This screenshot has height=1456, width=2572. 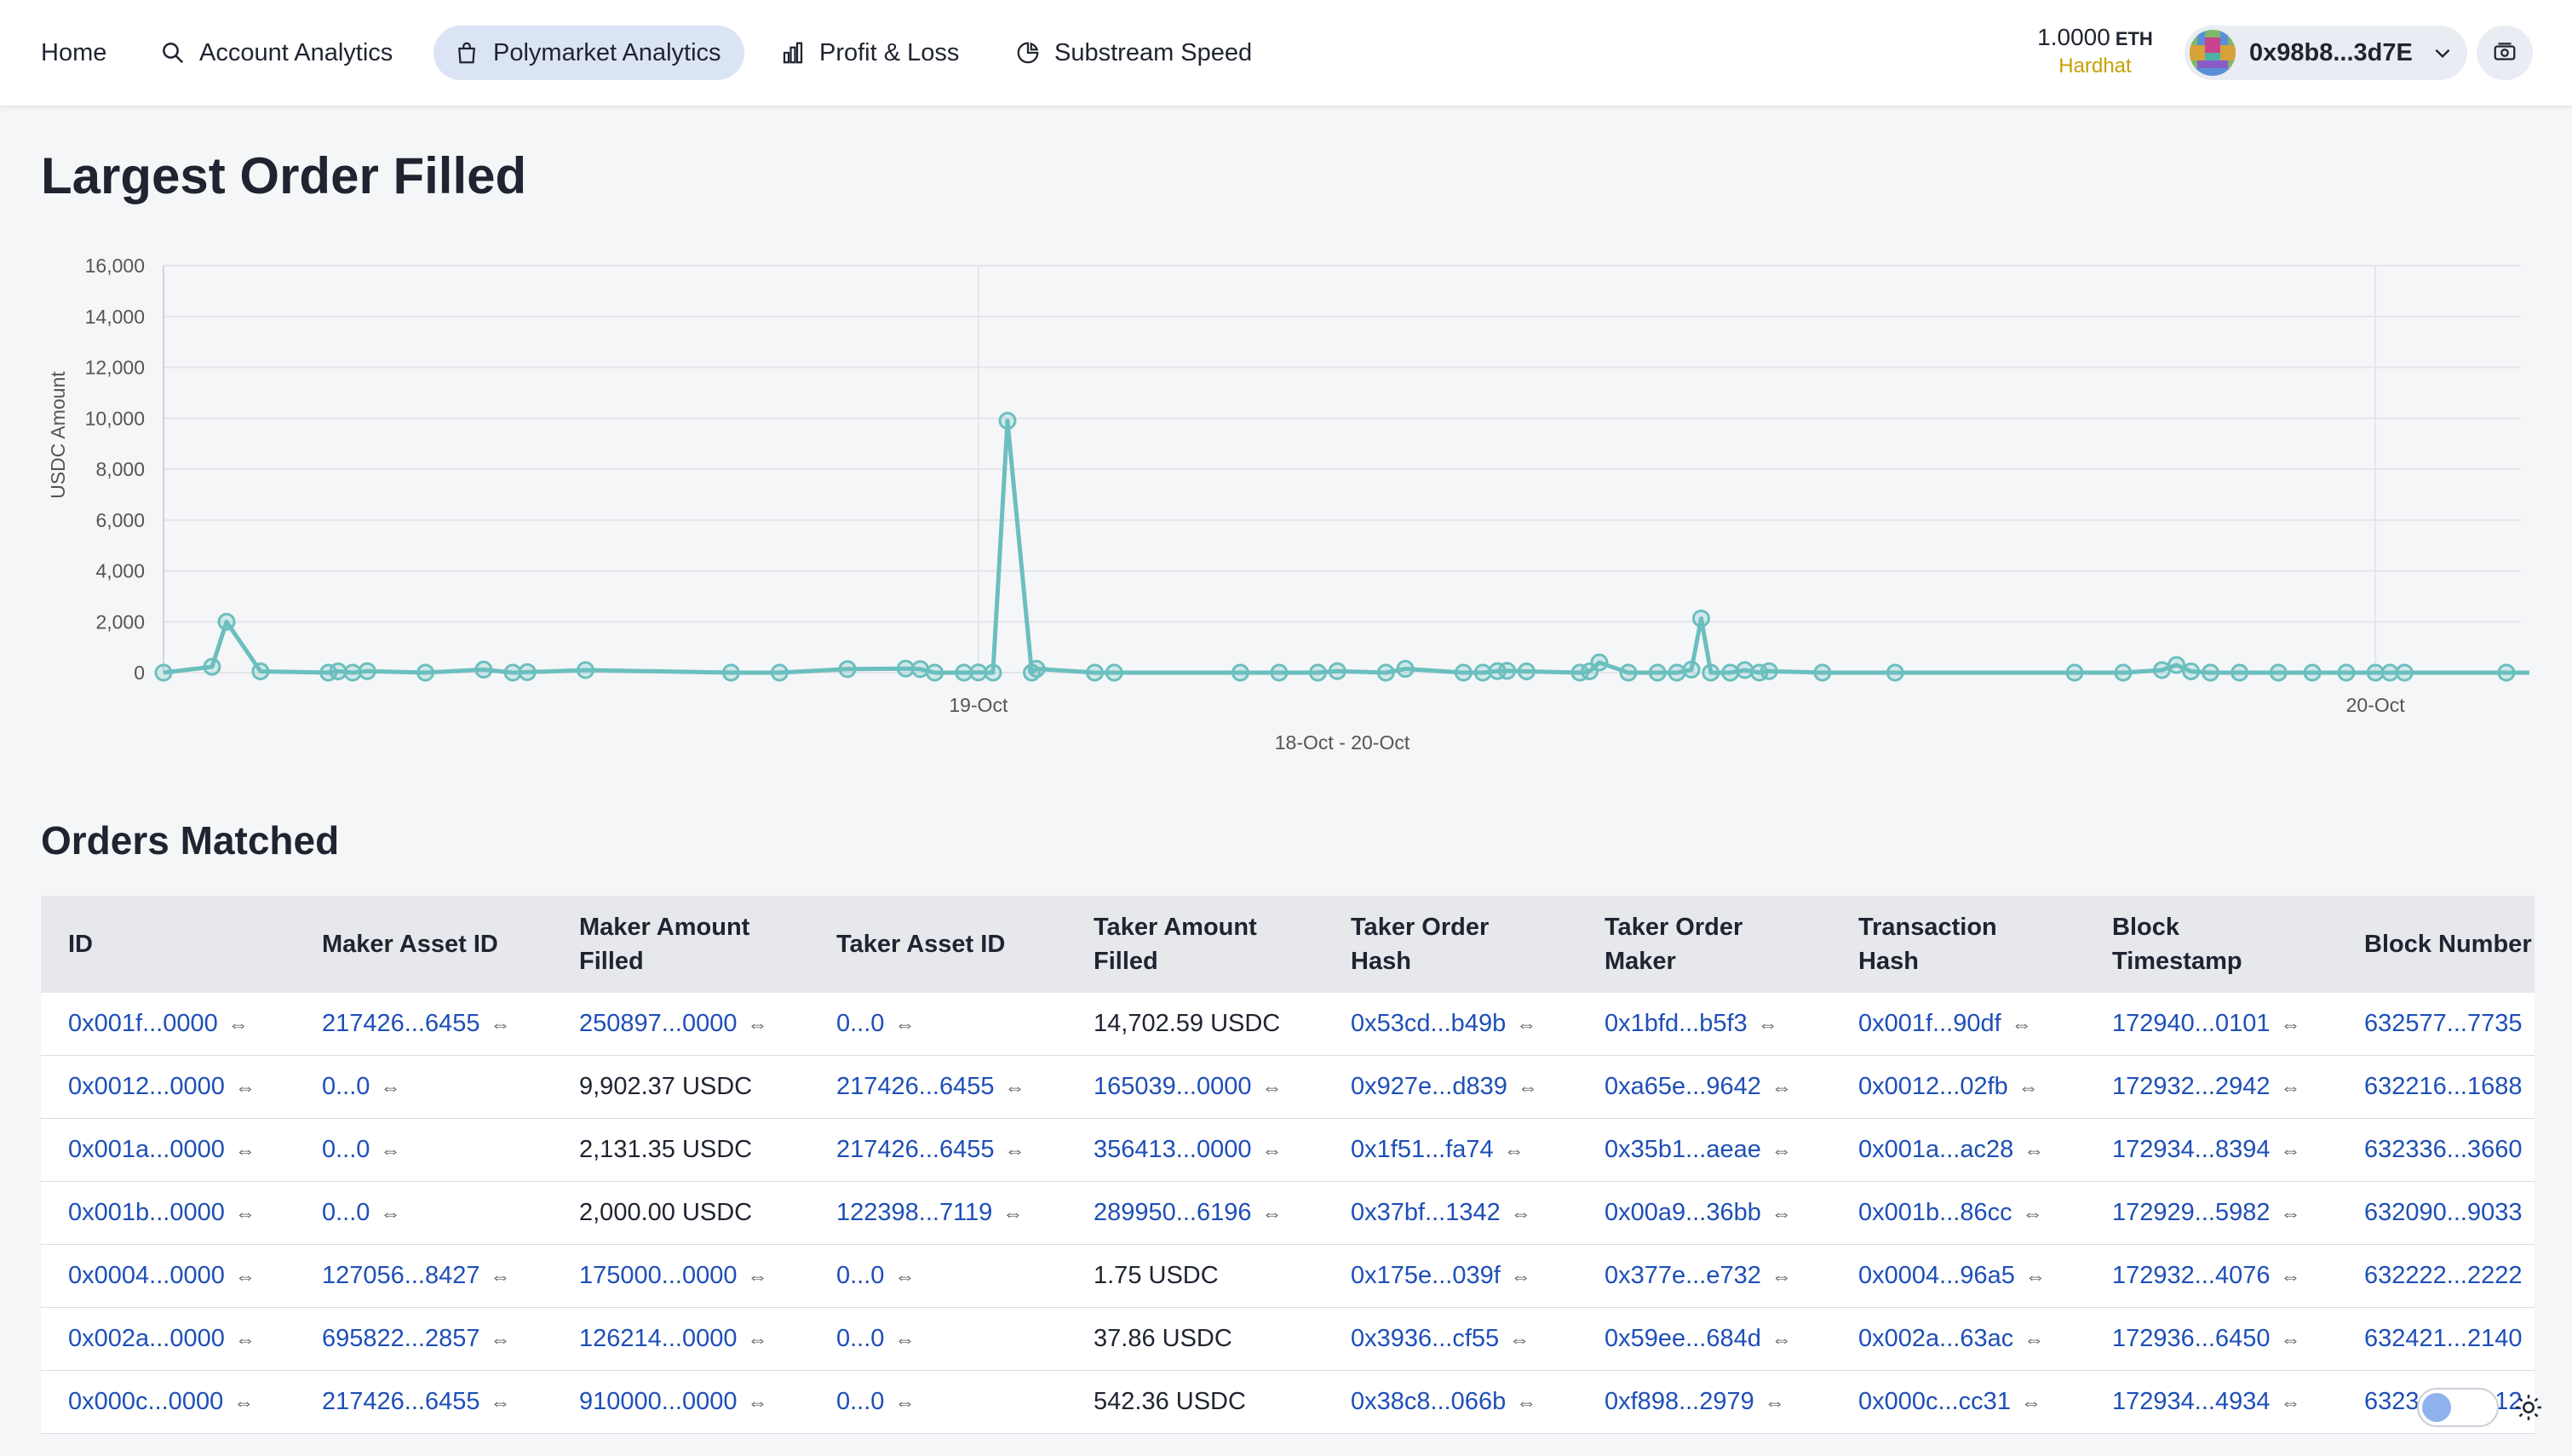 I want to click on wallet-button, so click(x=2505, y=53).